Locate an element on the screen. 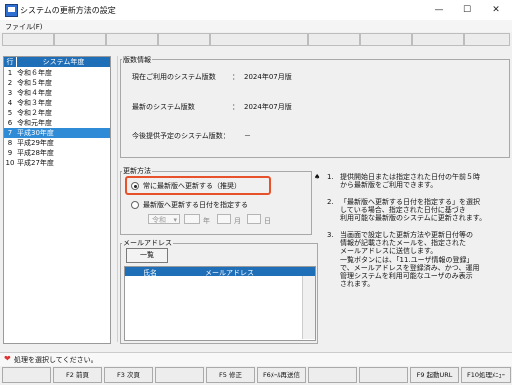 The height and width of the screenshot is (385, 512). version-info-label: 版数情報 is located at coordinates (137, 60).